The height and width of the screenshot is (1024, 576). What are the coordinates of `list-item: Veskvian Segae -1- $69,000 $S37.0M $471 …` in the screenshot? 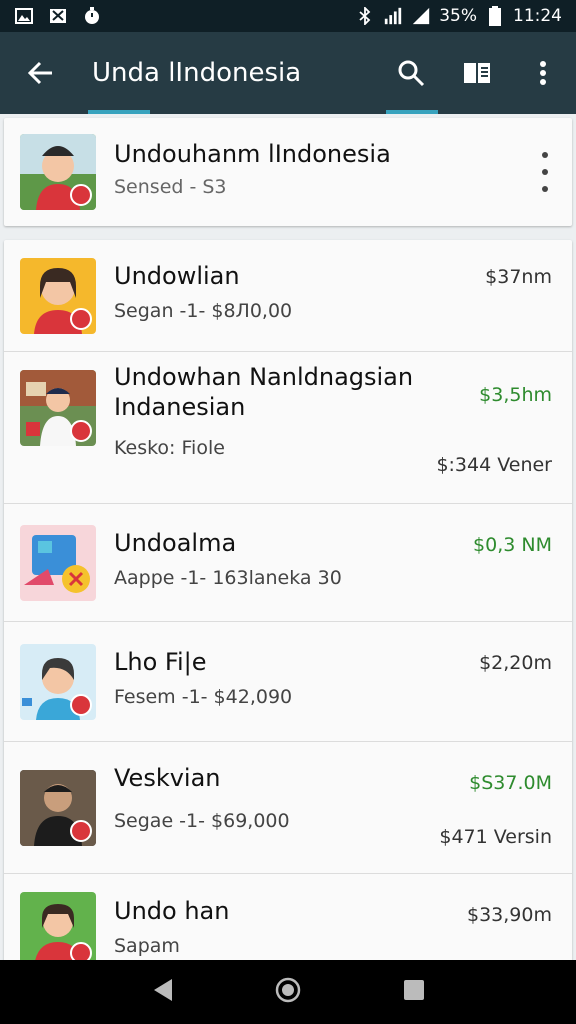 It's located at (288, 808).